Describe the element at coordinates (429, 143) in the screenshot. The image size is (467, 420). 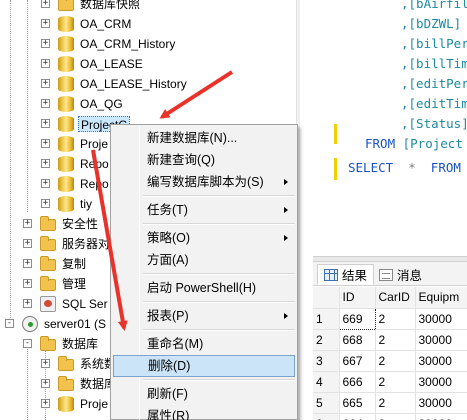
I see `sql-identifier: [Project` at that location.